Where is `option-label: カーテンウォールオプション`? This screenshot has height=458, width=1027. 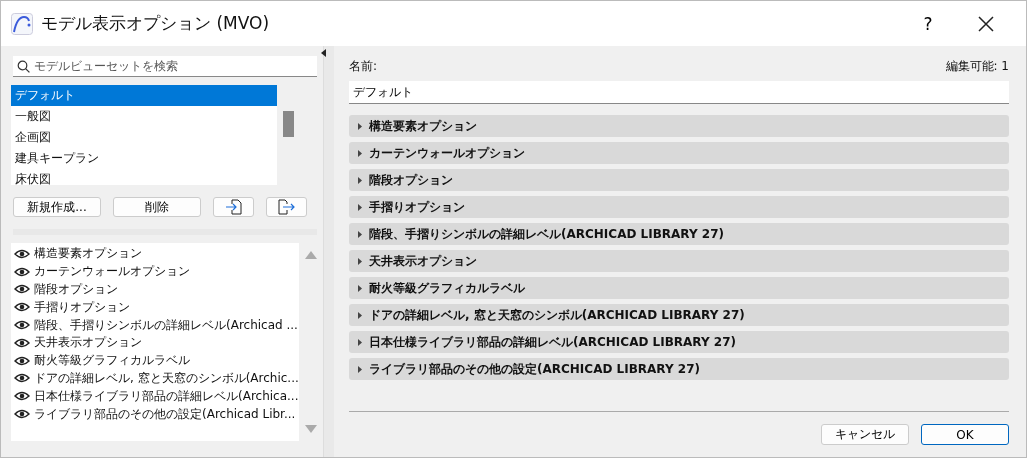
option-label: カーテンウォールオプション is located at coordinates (112, 272).